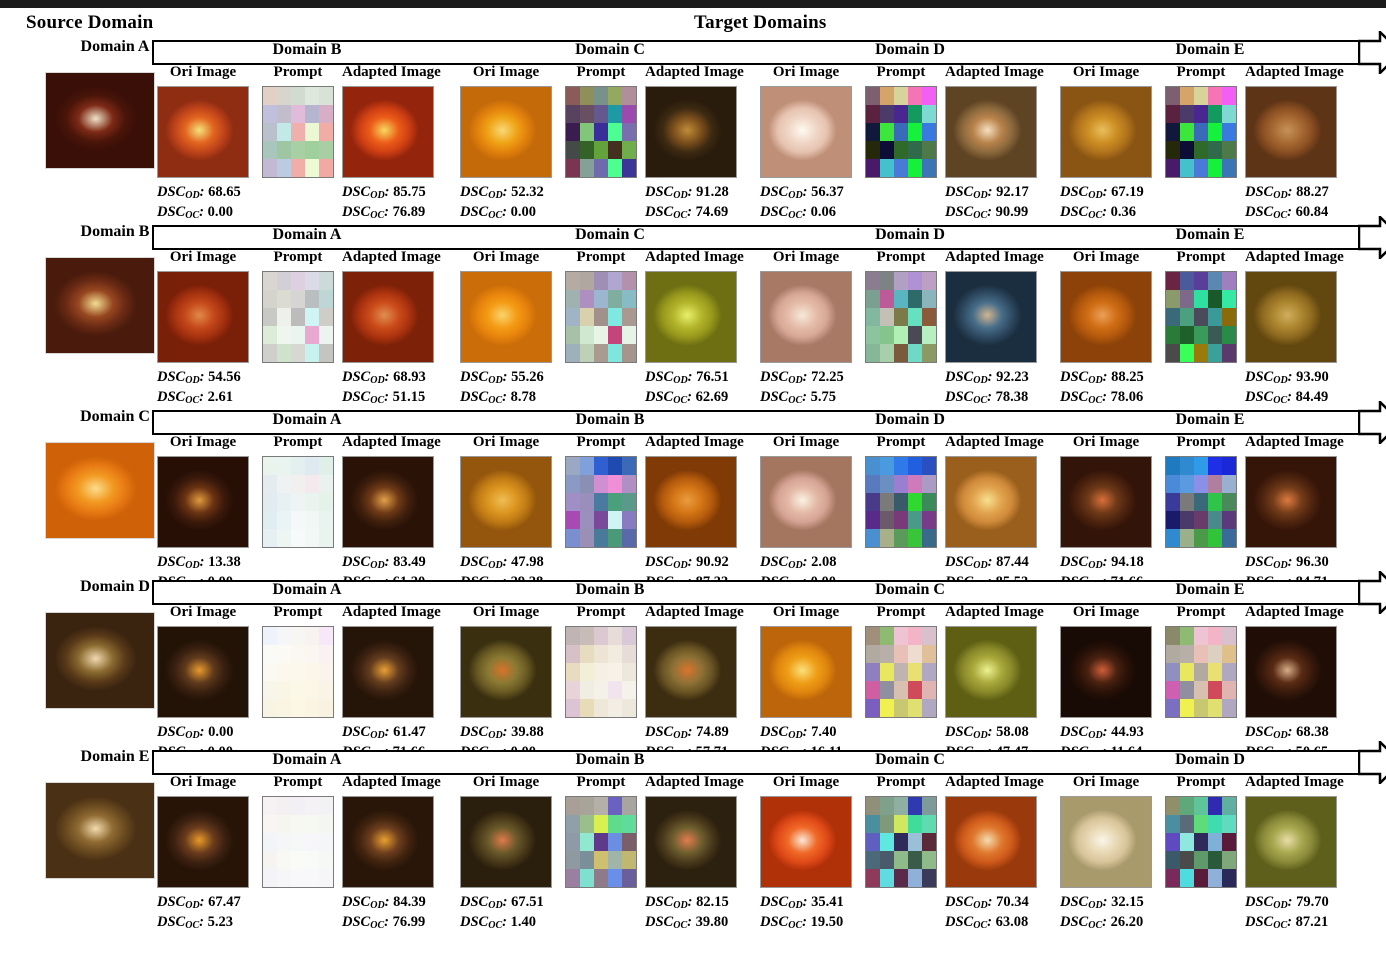 The height and width of the screenshot is (956, 1386). I want to click on ori-dsc-od: DSCOD: 13.38, so click(199, 562).